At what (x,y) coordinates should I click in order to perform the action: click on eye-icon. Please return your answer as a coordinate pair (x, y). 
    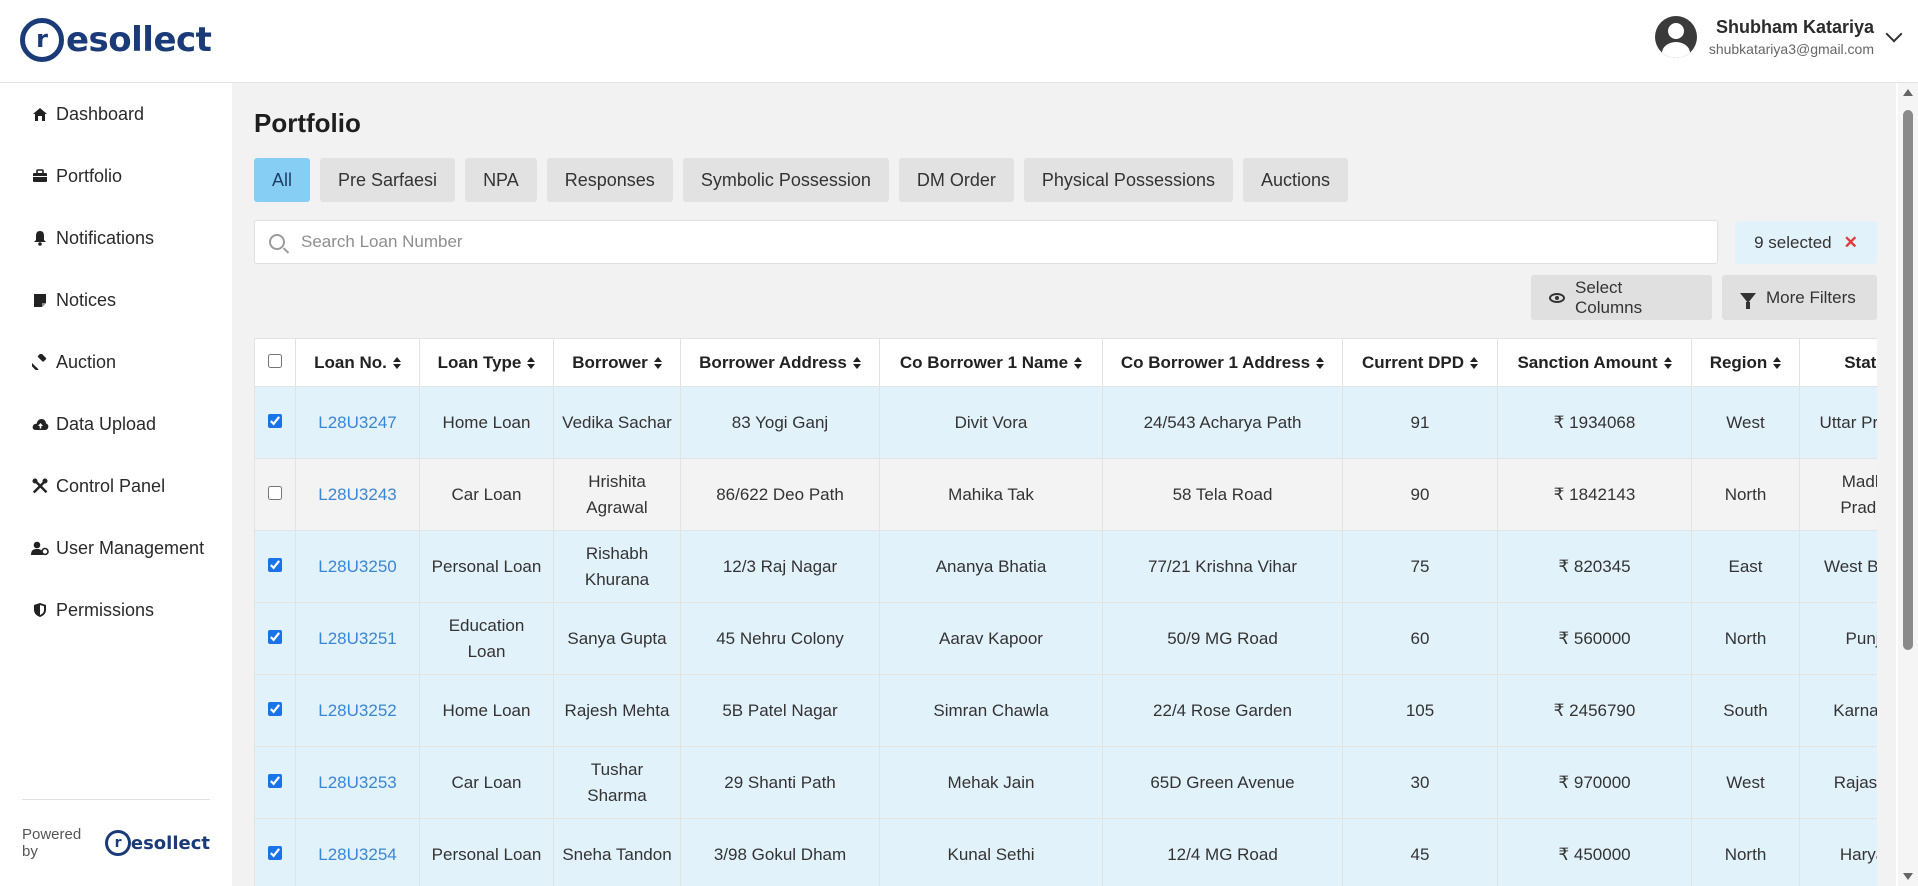
    Looking at the image, I should click on (1557, 297).